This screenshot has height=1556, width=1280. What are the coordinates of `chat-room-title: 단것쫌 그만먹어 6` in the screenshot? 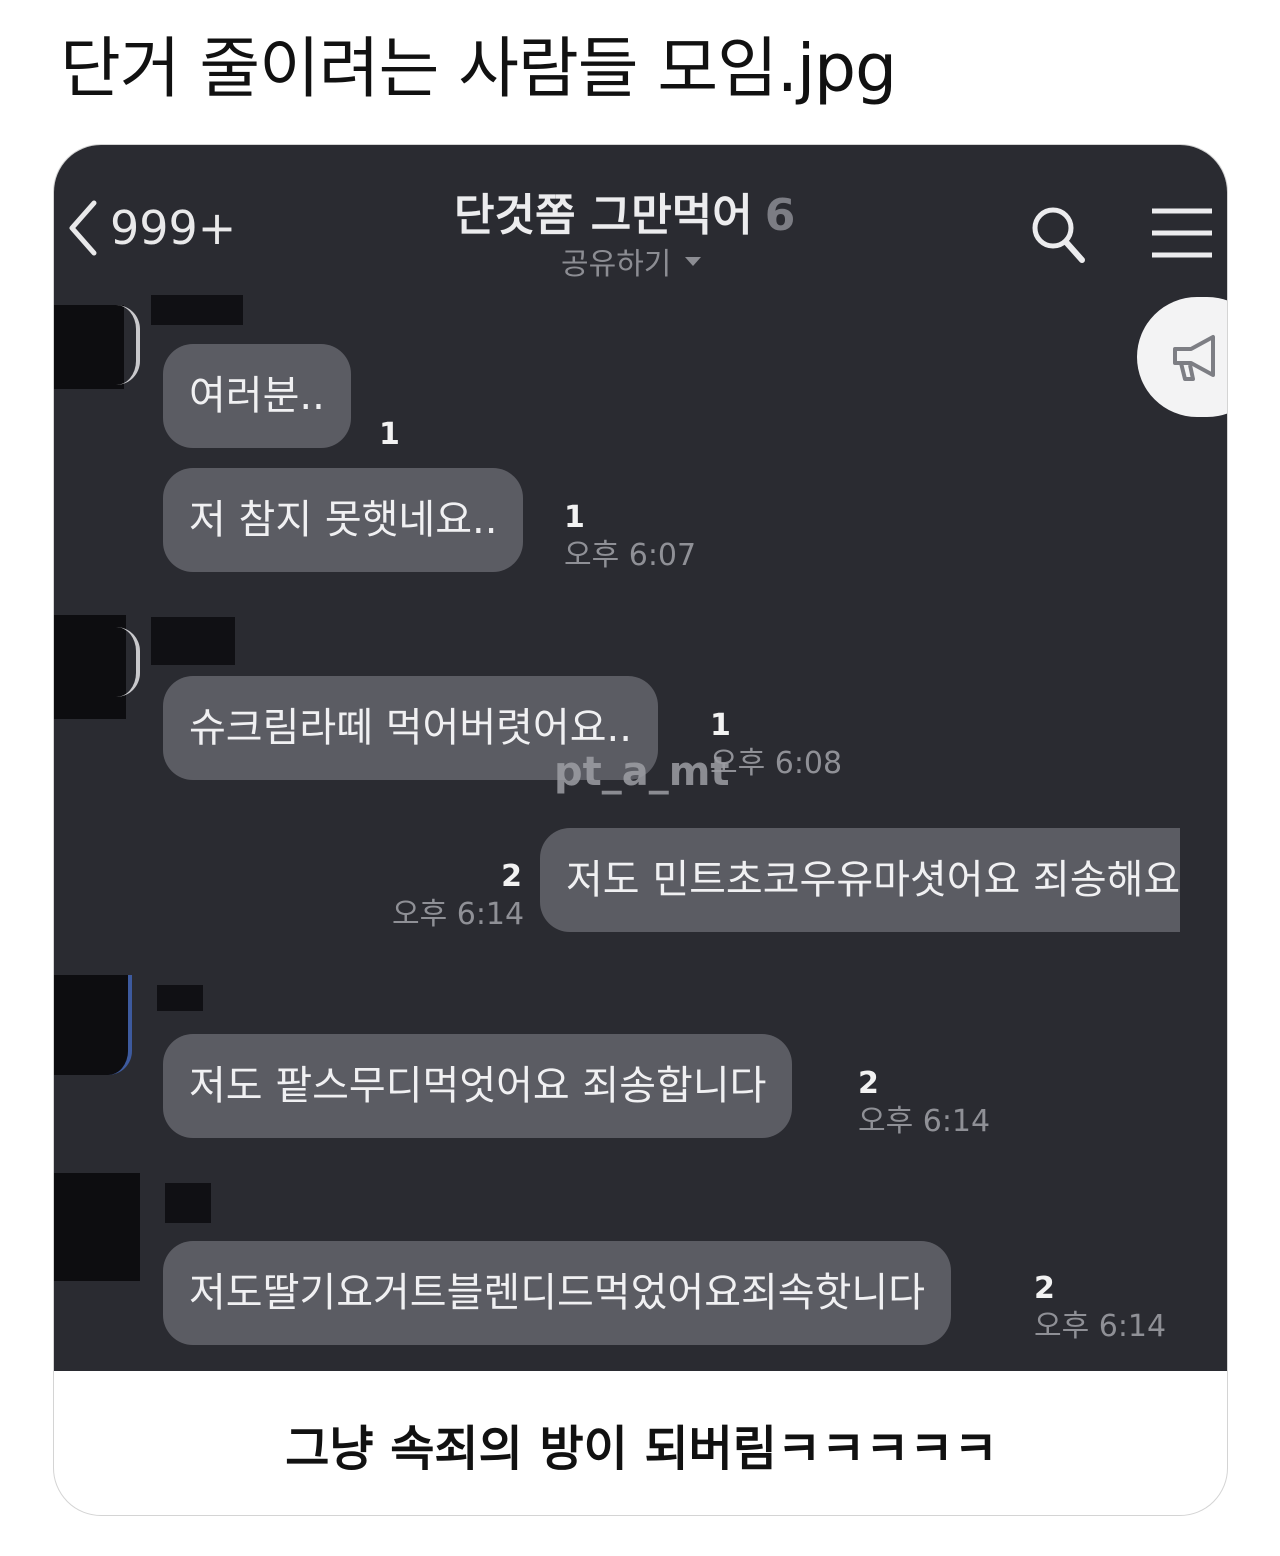 It's located at (654, 211).